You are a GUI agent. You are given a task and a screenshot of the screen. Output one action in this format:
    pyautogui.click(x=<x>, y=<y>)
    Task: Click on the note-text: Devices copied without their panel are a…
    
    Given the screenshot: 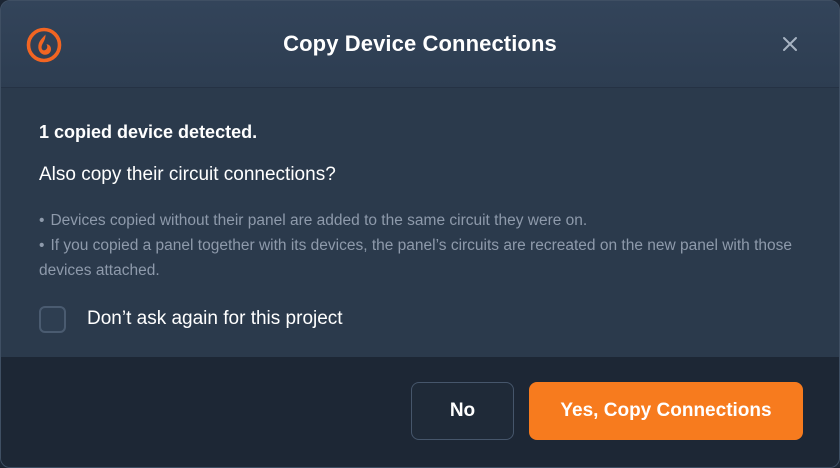 What is the action you would take?
    pyautogui.click(x=319, y=220)
    